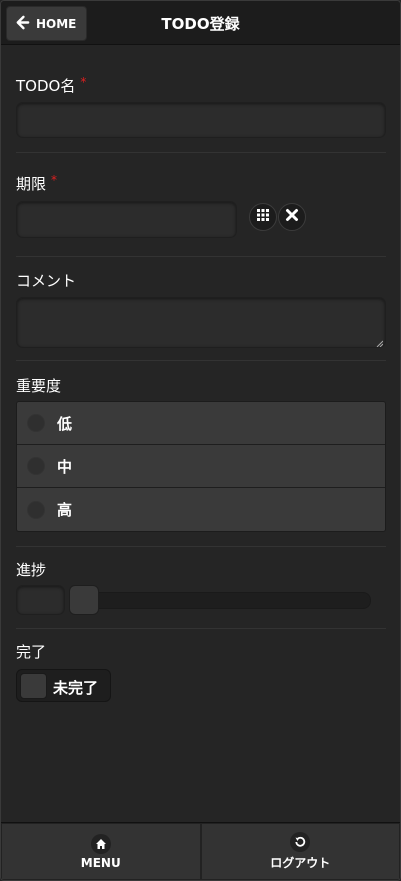 The height and width of the screenshot is (881, 401). What do you see at coordinates (100, 843) in the screenshot?
I see `home-icon` at bounding box center [100, 843].